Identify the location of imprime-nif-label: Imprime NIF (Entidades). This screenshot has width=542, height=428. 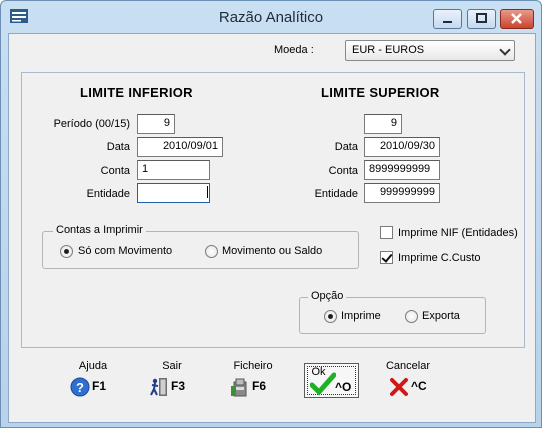
(458, 233).